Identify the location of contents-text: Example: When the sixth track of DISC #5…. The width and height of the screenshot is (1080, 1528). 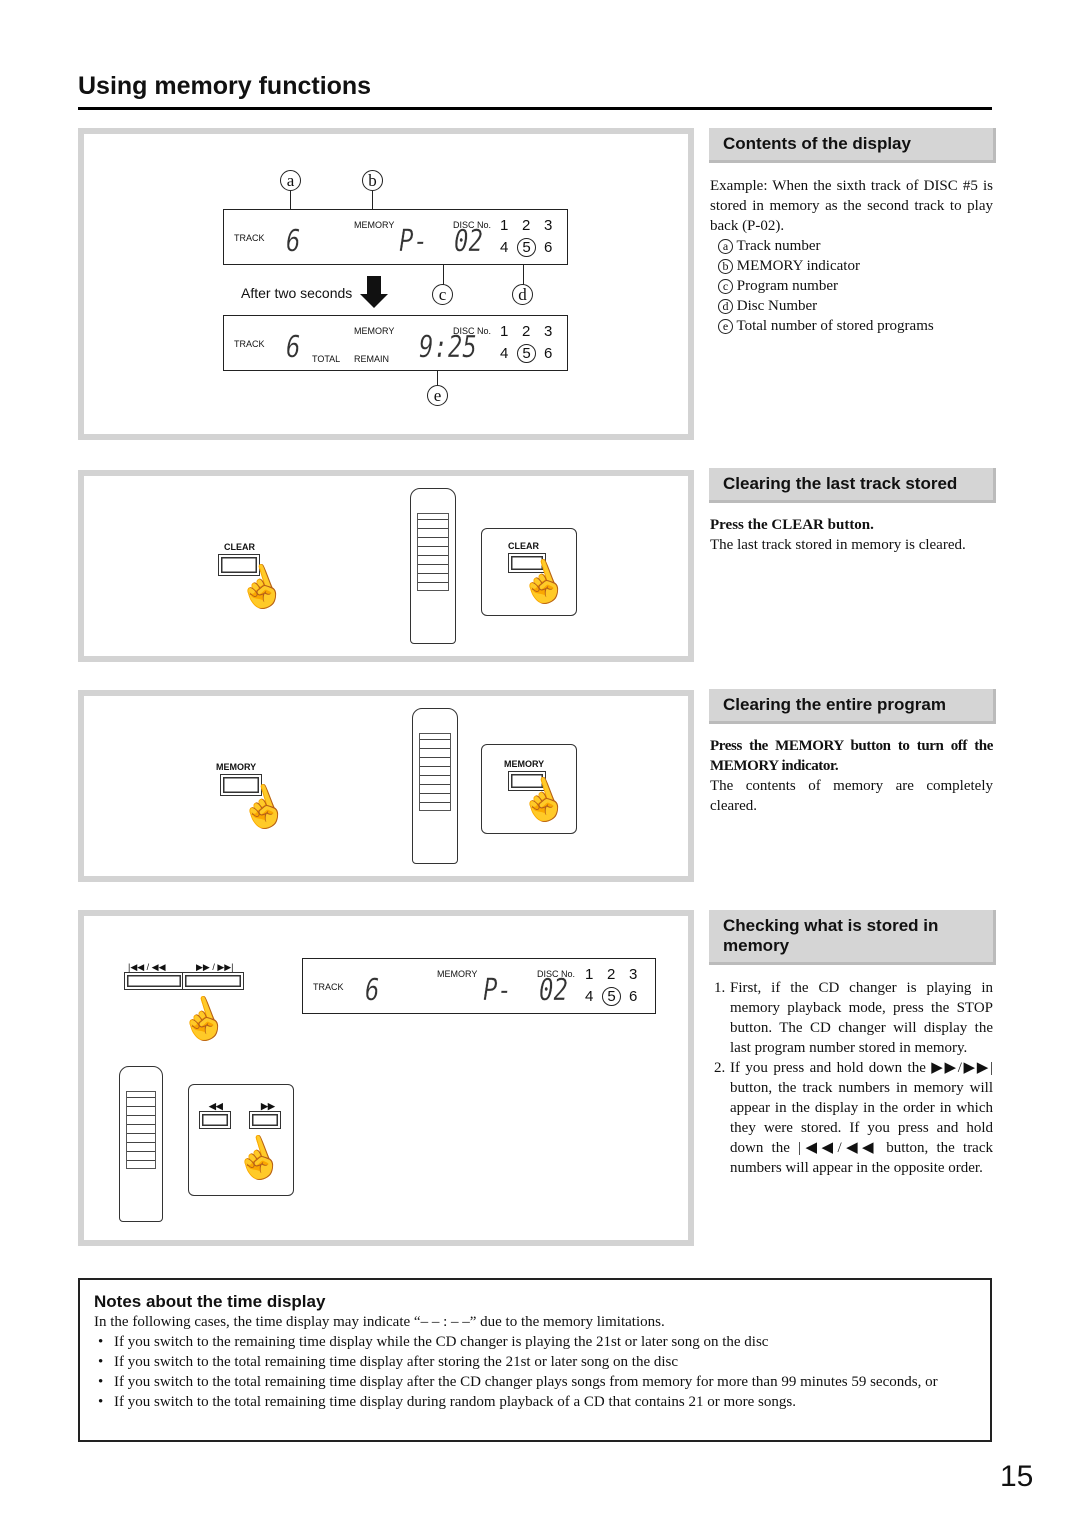
(851, 256).